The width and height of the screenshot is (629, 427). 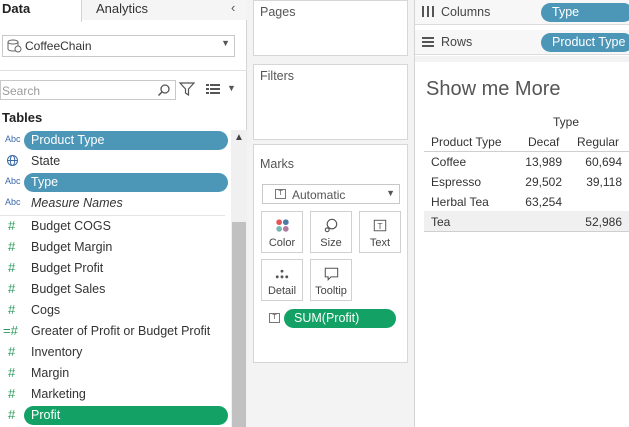 What do you see at coordinates (115, 140) in the screenshot?
I see `field-item: Abc Product Type` at bounding box center [115, 140].